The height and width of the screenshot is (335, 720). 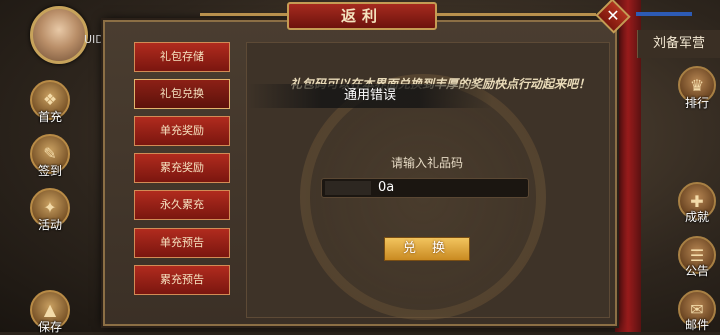 What do you see at coordinates (516, 14) in the screenshot?
I see `title-ornament-right` at bounding box center [516, 14].